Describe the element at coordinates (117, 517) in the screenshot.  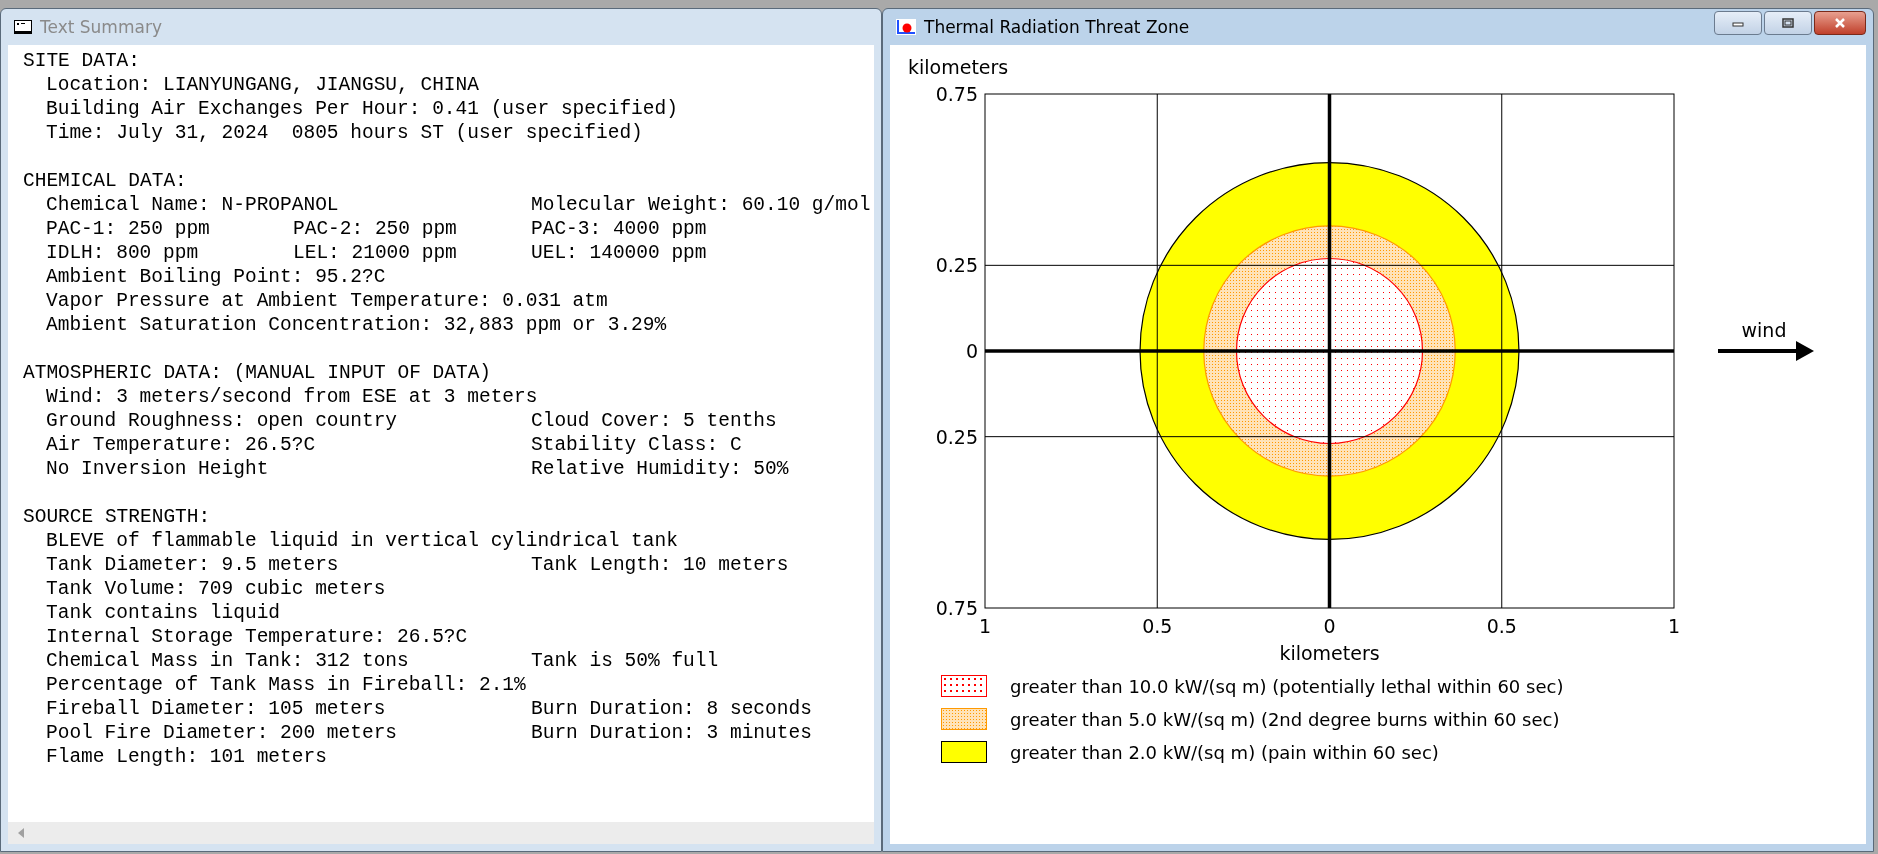
I see `section-heading: SOURCE STRENGTH:` at that location.